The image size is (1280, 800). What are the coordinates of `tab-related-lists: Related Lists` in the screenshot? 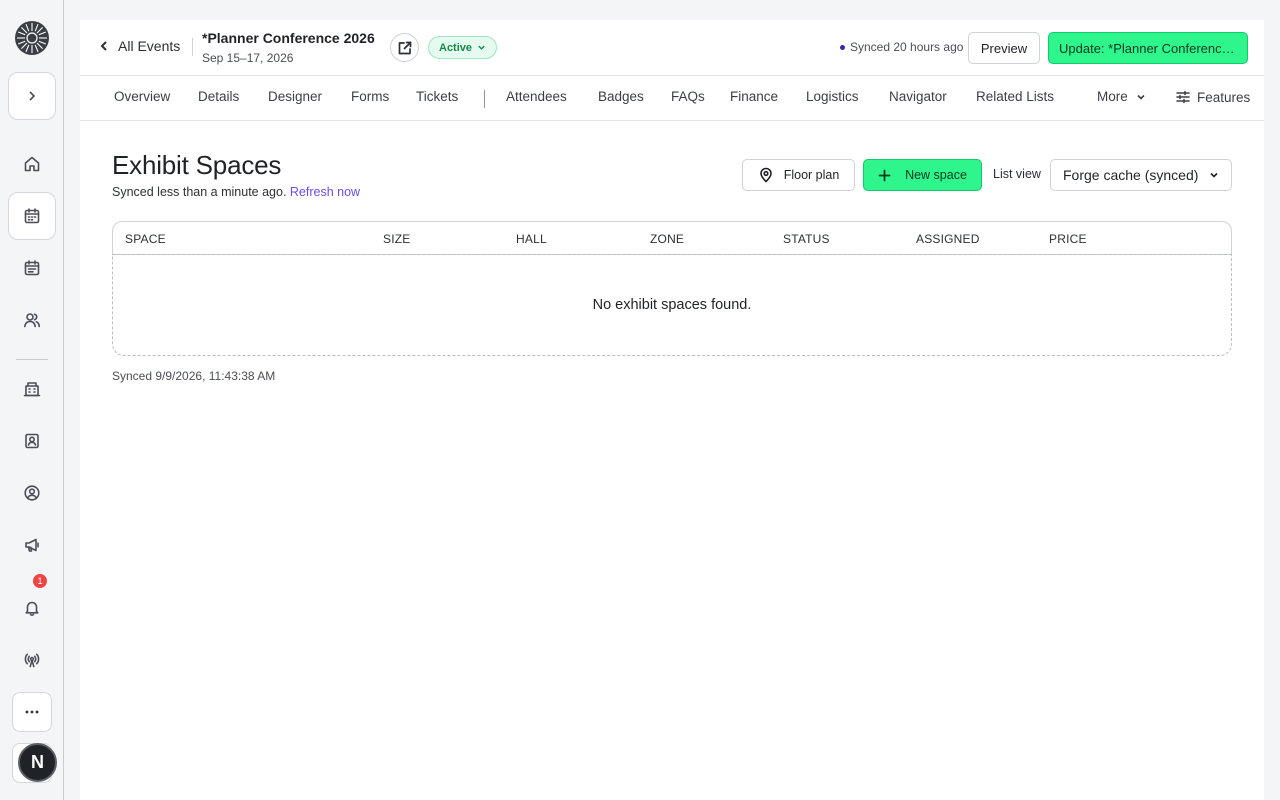 It's located at (1015, 96).